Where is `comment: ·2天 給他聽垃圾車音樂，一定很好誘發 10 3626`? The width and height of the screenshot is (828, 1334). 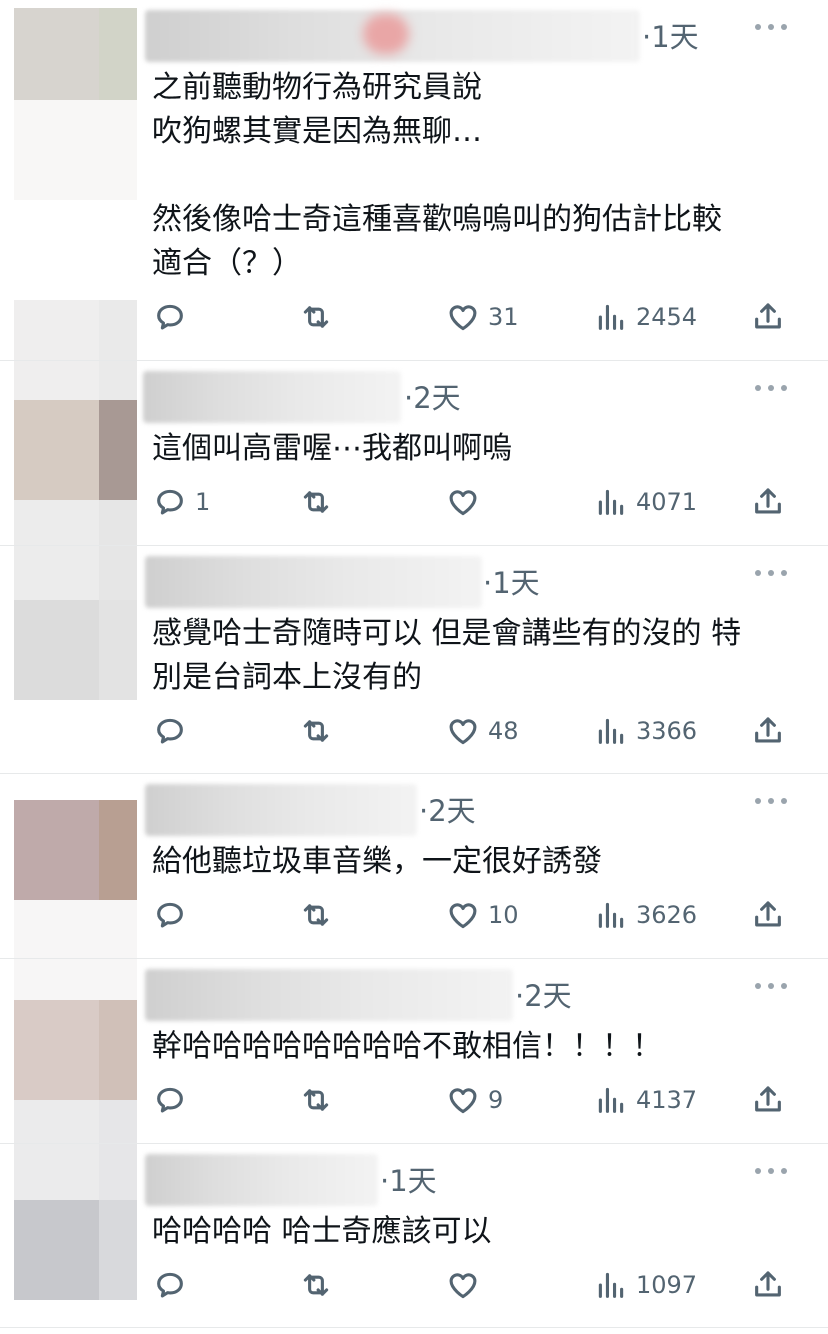 comment: ·2天 給他聽垃圾車音樂，一定很好誘發 10 3626 is located at coordinates (414, 866).